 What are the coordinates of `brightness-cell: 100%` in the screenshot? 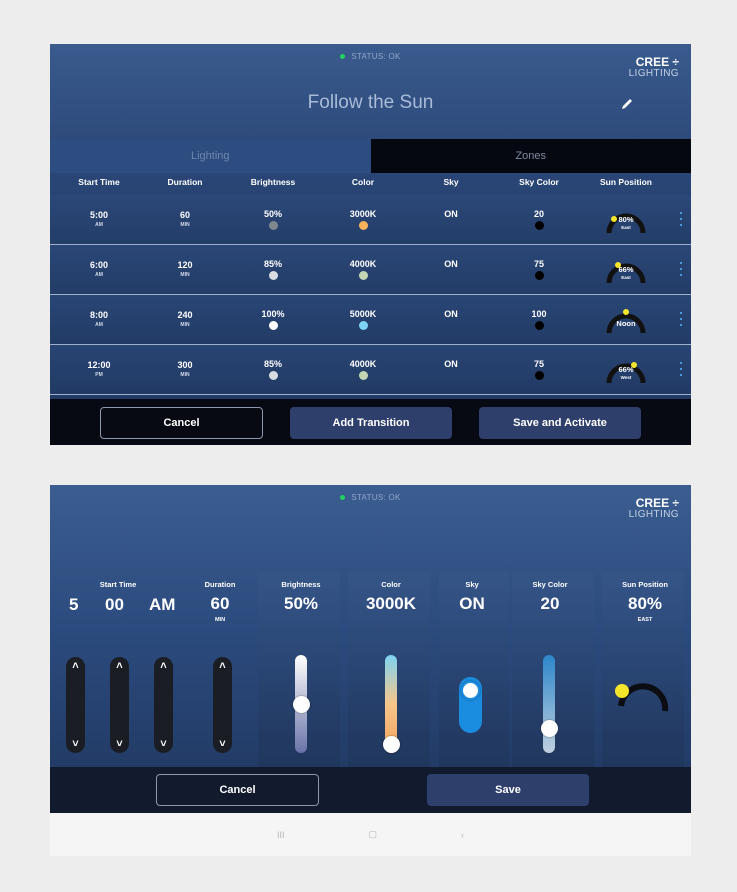 It's located at (273, 319).